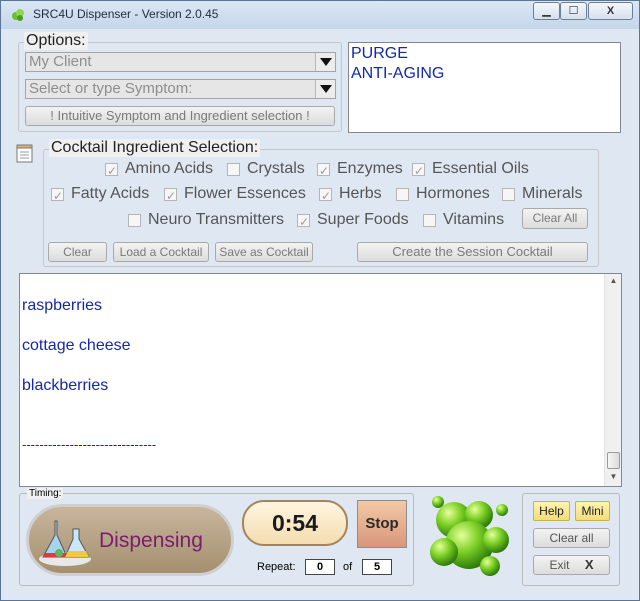 The image size is (640, 601). What do you see at coordinates (65, 385) in the screenshot?
I see `ingredient-line: blackberries` at bounding box center [65, 385].